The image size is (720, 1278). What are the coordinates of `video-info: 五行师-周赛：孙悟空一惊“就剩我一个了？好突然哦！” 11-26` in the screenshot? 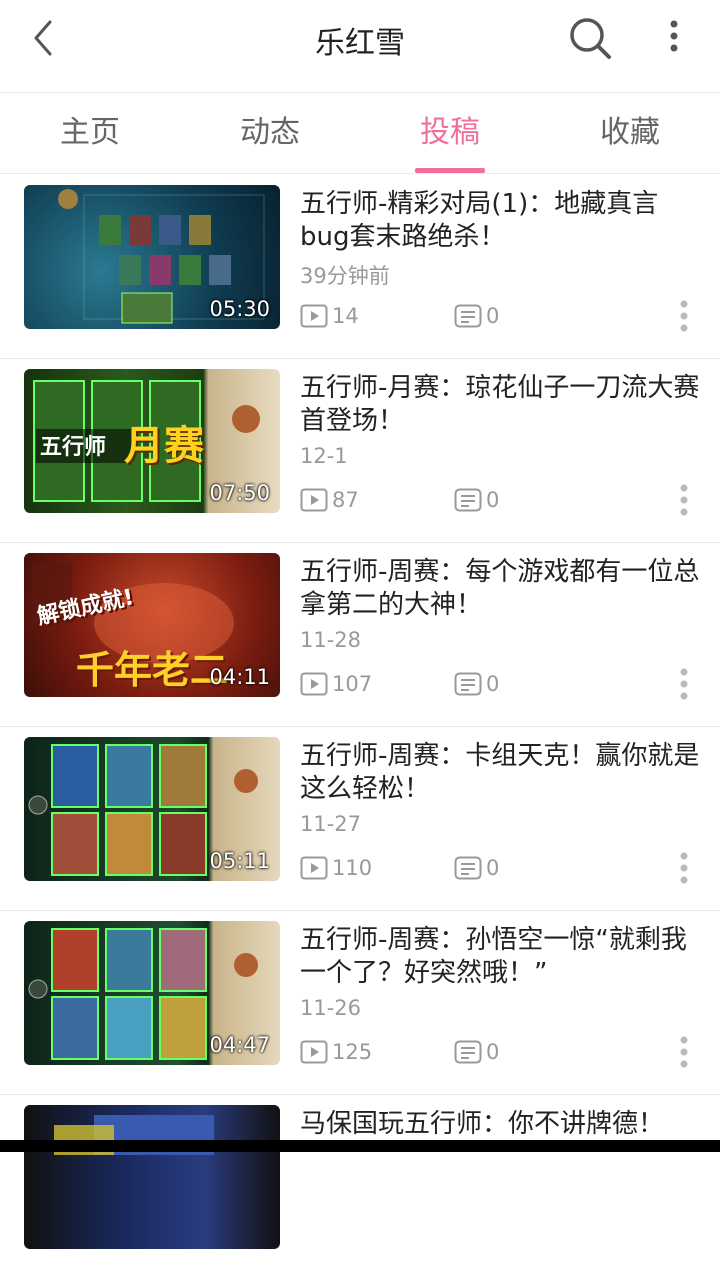 It's located at (500, 972).